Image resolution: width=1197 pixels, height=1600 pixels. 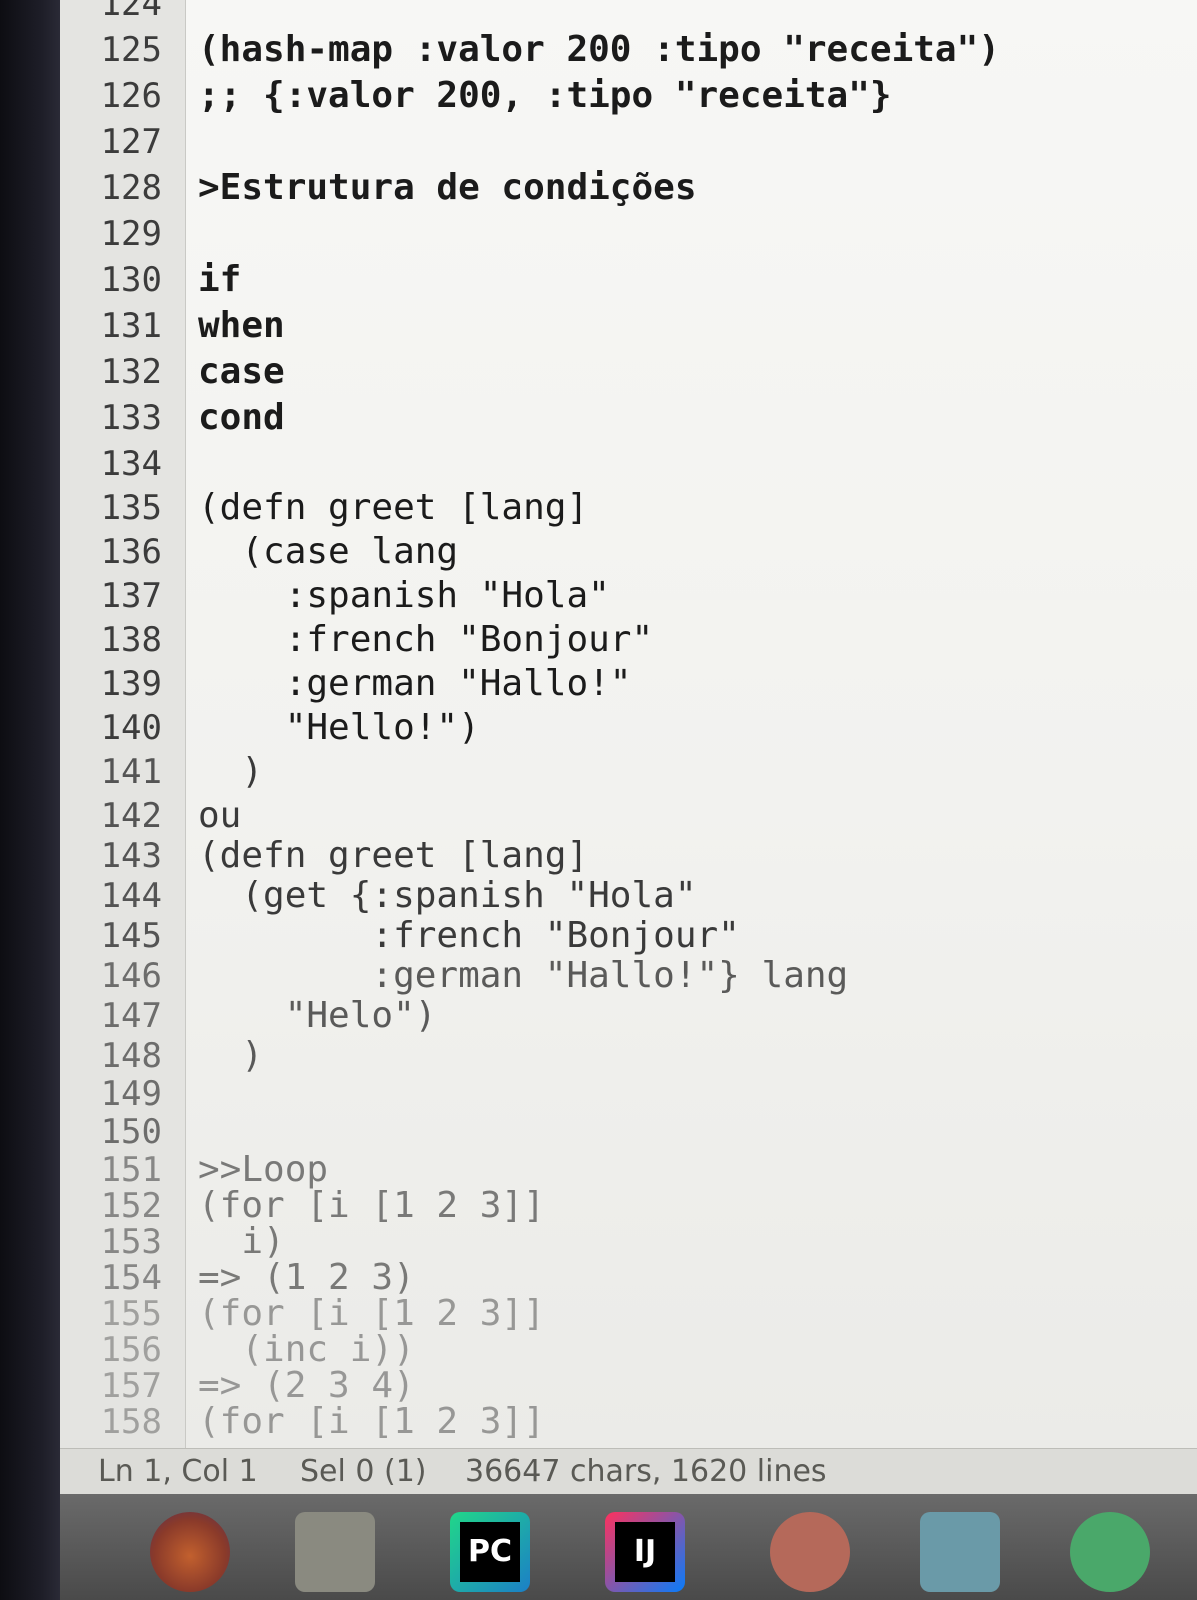 What do you see at coordinates (628, 596) in the screenshot?
I see `code-line: 137 :spanish "Hola"` at bounding box center [628, 596].